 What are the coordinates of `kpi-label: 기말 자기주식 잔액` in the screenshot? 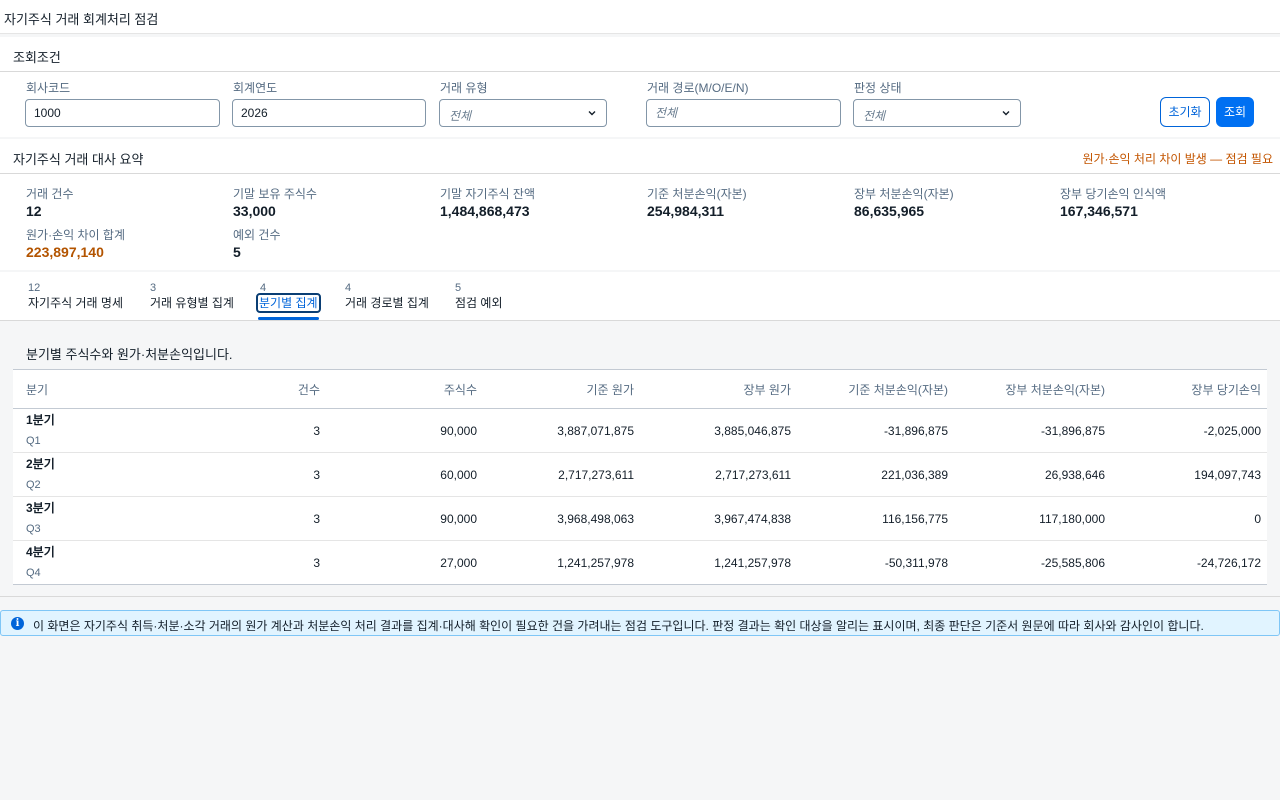 It's located at (487, 194).